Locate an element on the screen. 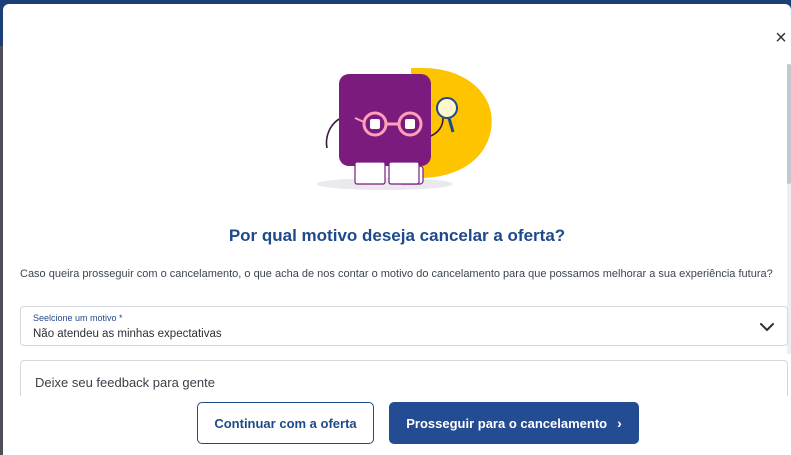 This screenshot has height=455, width=791. continue-offer-label: Continuar com a oferta is located at coordinates (285, 423).